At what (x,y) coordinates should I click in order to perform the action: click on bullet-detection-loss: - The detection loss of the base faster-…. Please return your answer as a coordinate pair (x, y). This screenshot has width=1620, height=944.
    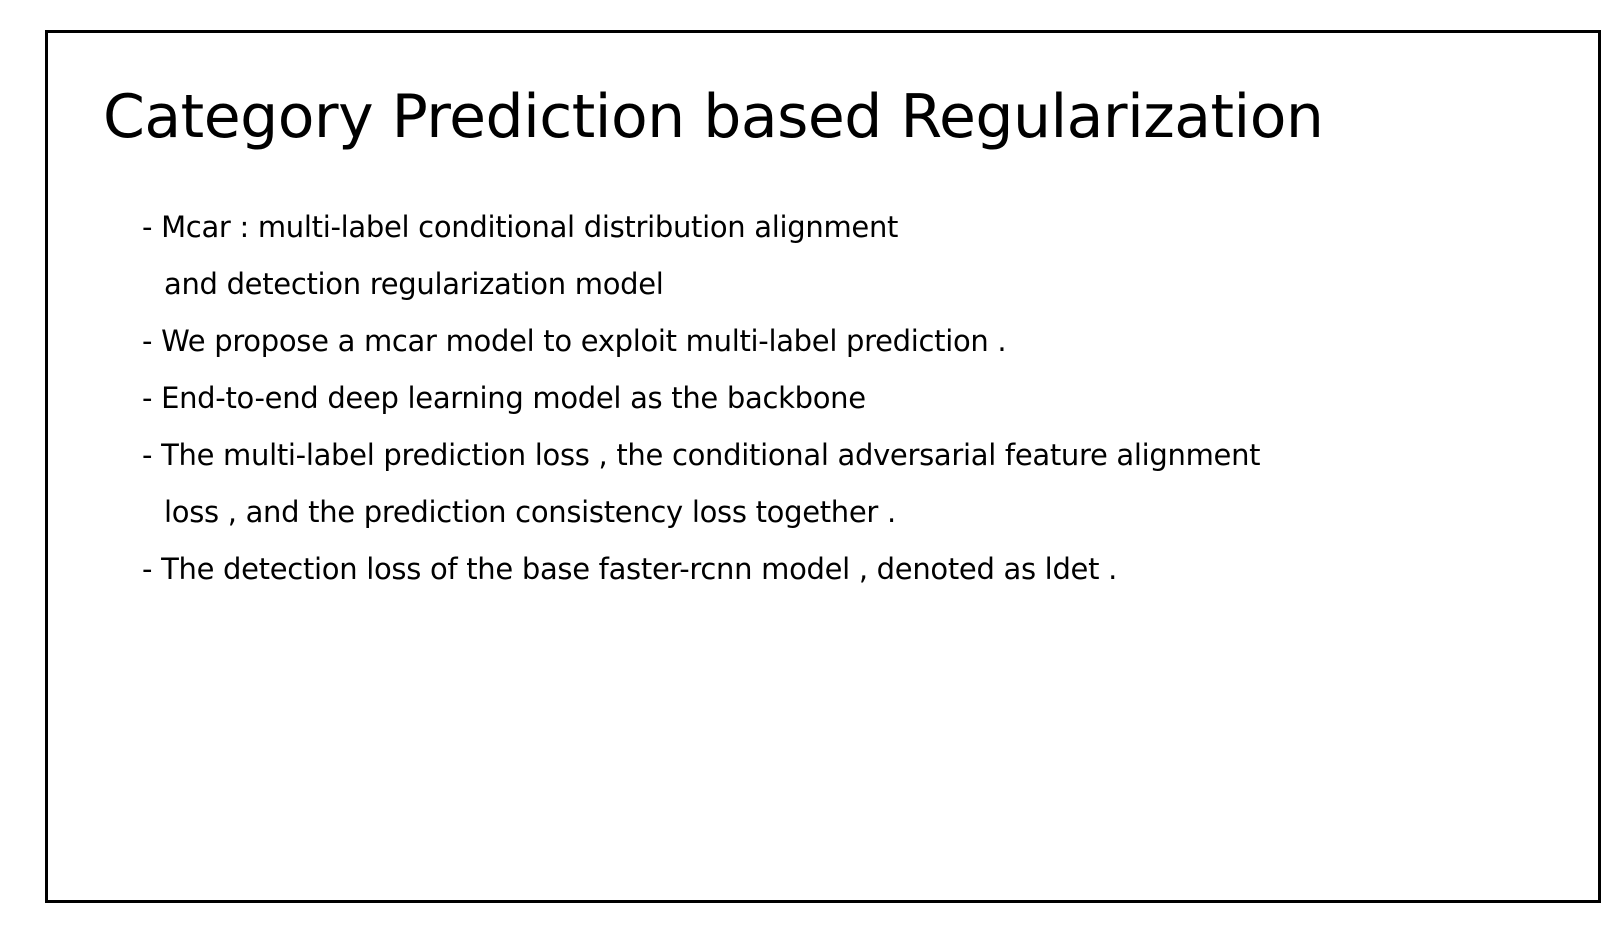
    Looking at the image, I should click on (629, 569).